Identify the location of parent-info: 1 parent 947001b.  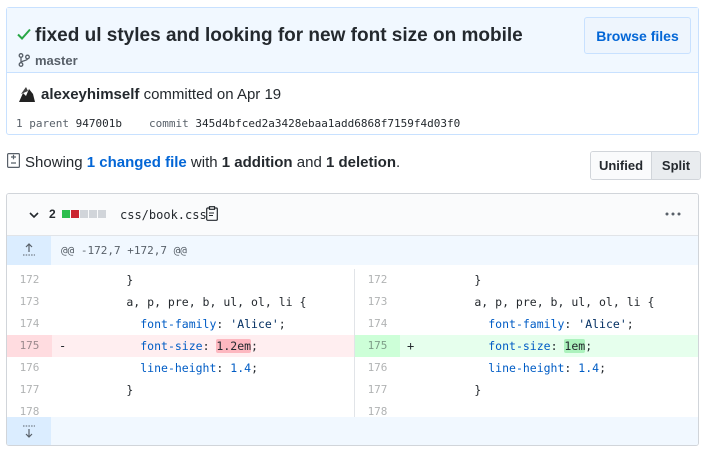
(69, 123).